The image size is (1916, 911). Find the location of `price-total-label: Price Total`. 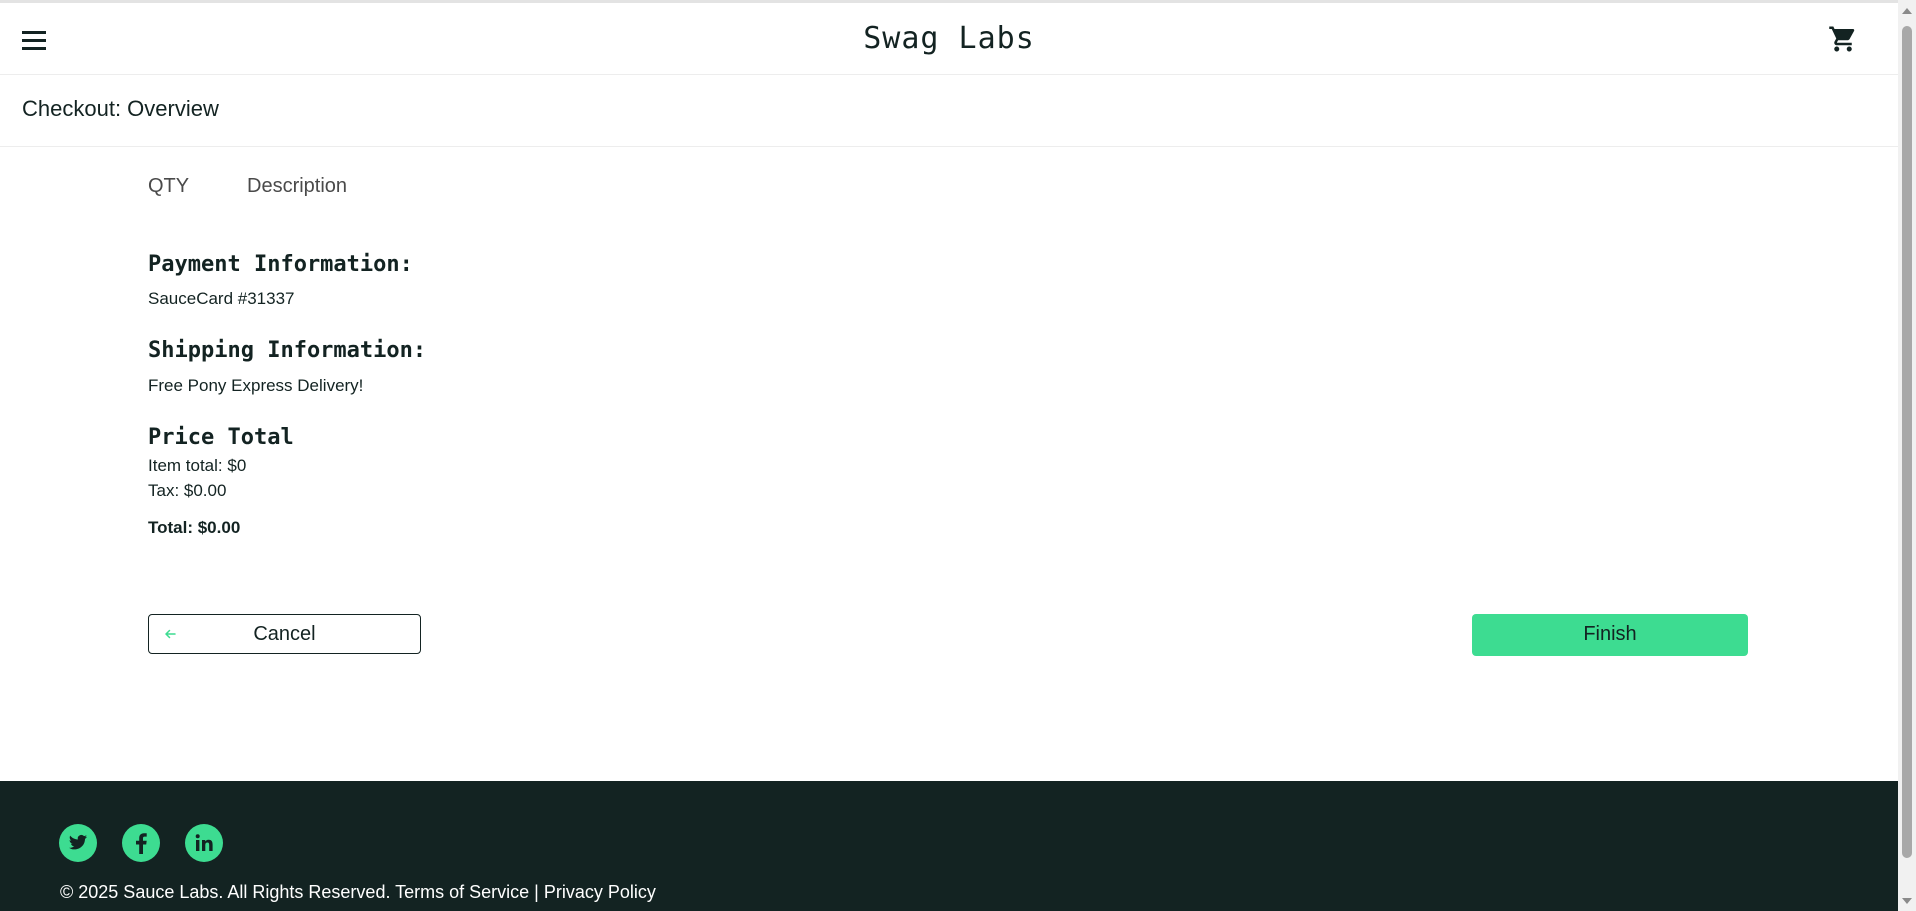

price-total-label: Price Total is located at coordinates (221, 437).